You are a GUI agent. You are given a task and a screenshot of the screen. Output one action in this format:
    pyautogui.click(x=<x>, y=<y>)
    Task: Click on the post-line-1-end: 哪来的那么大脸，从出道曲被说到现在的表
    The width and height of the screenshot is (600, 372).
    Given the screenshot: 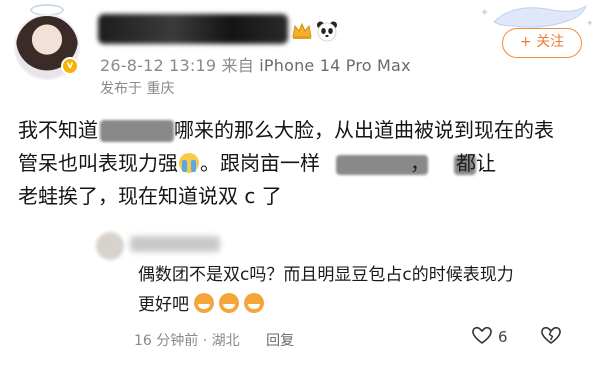 What is the action you would take?
    pyautogui.click(x=364, y=130)
    